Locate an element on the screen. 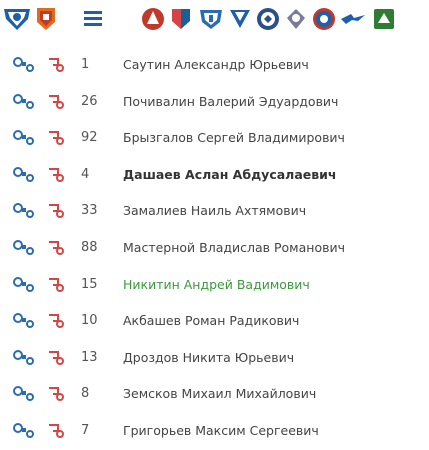  player-row: 1 Саутин Александр Юрьевич is located at coordinates (214, 65).